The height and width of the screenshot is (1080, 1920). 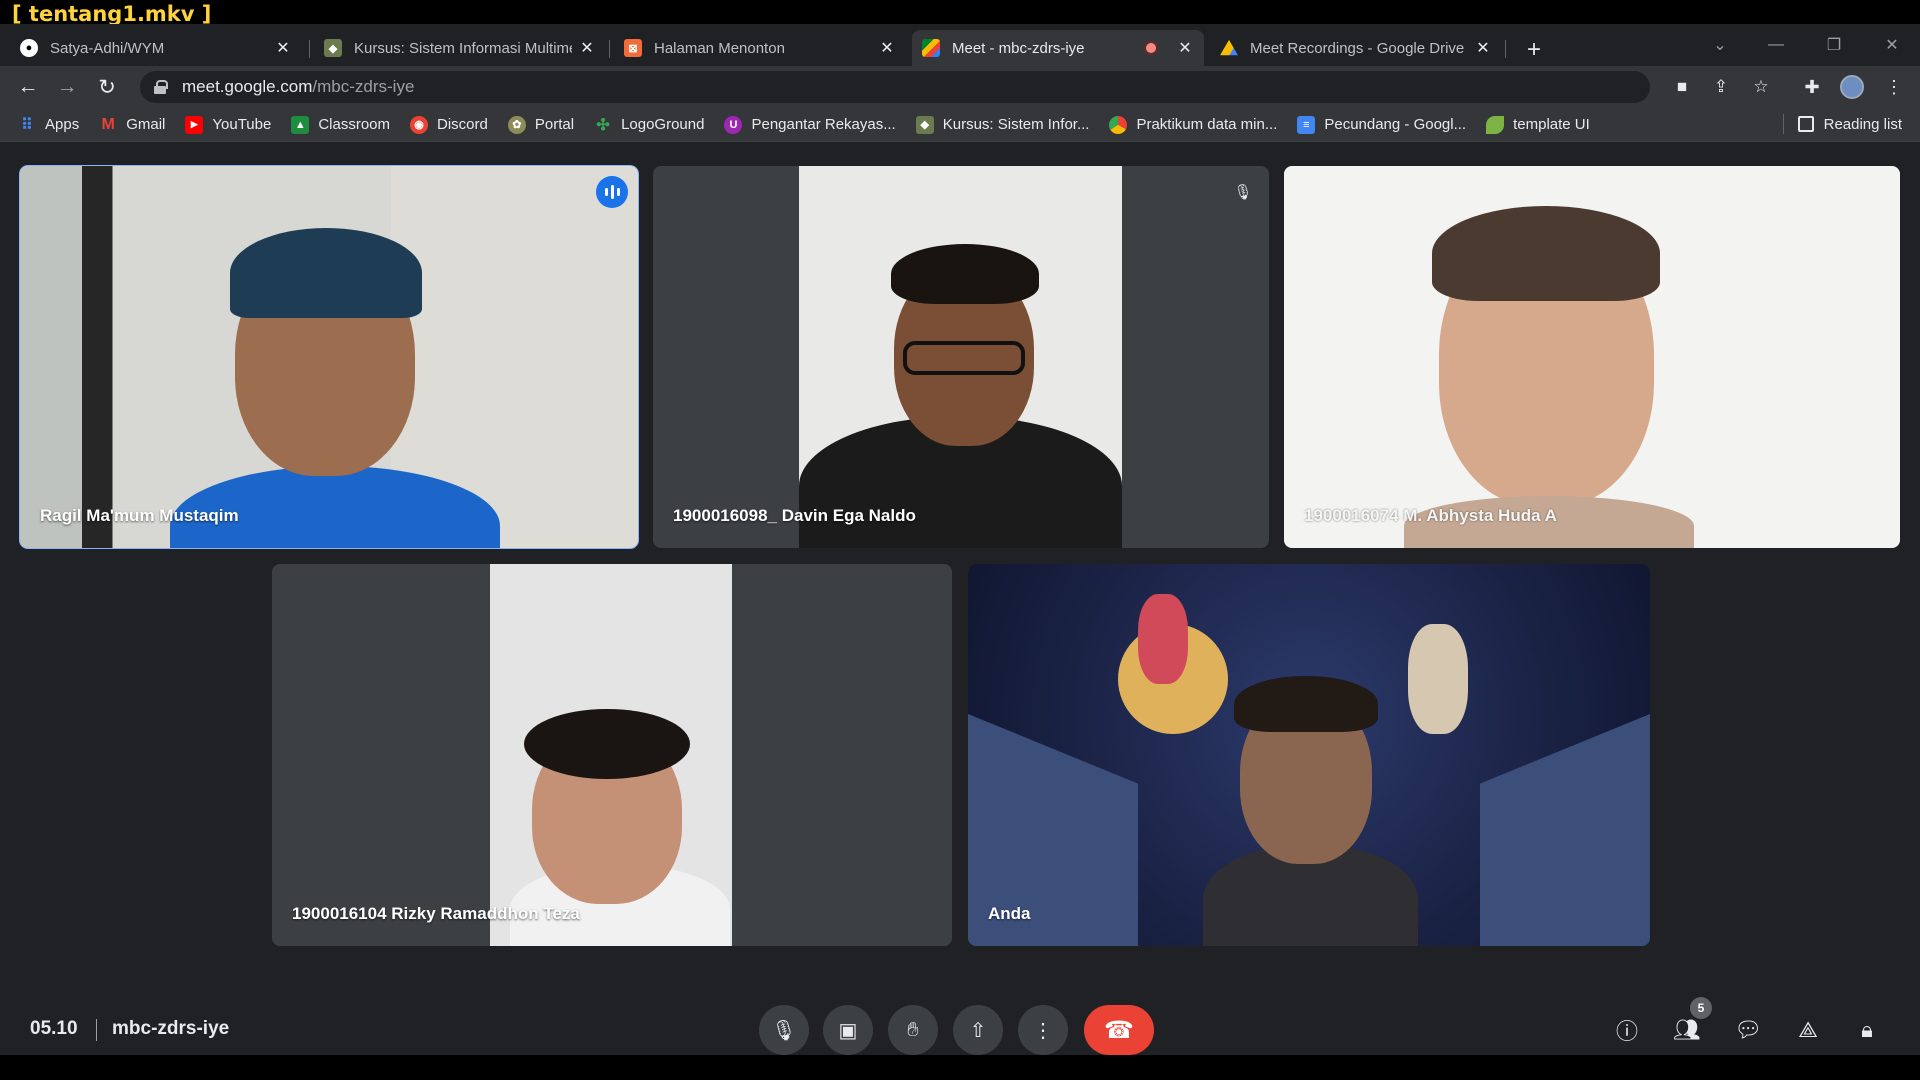 I want to click on close-window-icon: ✕, so click(x=1892, y=45).